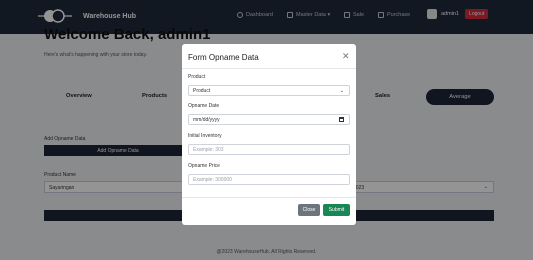  I want to click on close-button: Close, so click(309, 210).